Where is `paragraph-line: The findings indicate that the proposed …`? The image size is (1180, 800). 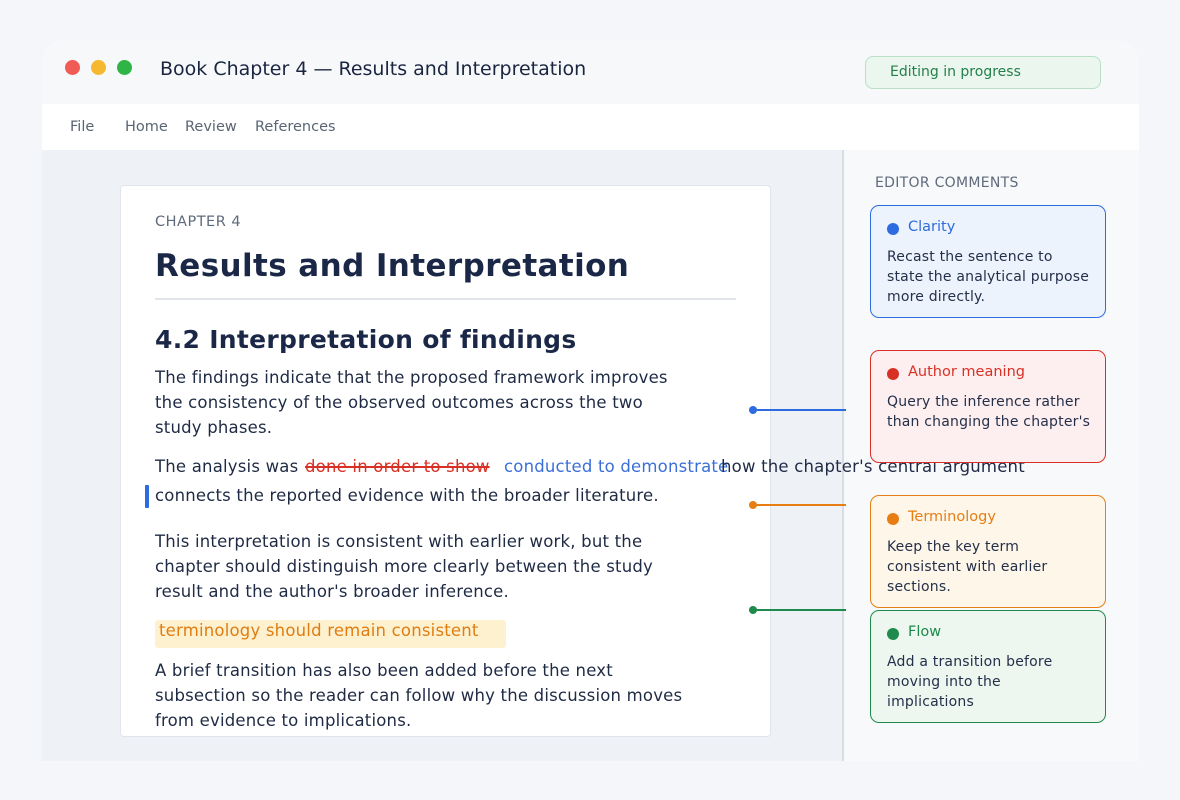 paragraph-line: The findings indicate that the proposed … is located at coordinates (411, 377).